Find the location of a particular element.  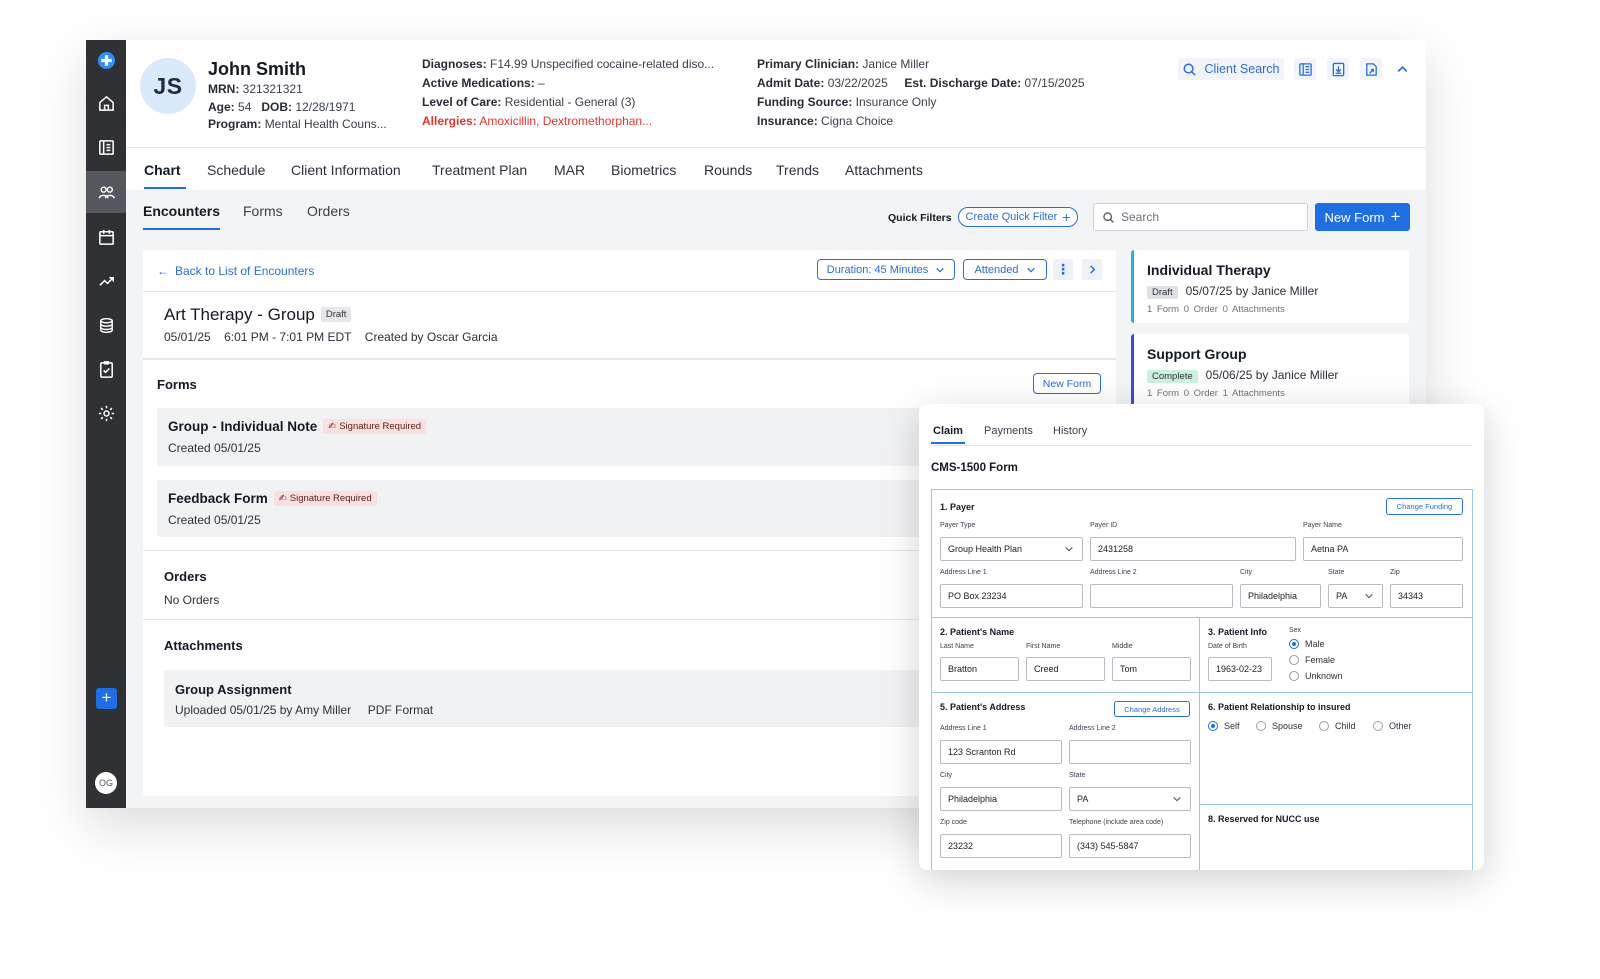

change-funding-button: Change Funding is located at coordinates (1424, 506).